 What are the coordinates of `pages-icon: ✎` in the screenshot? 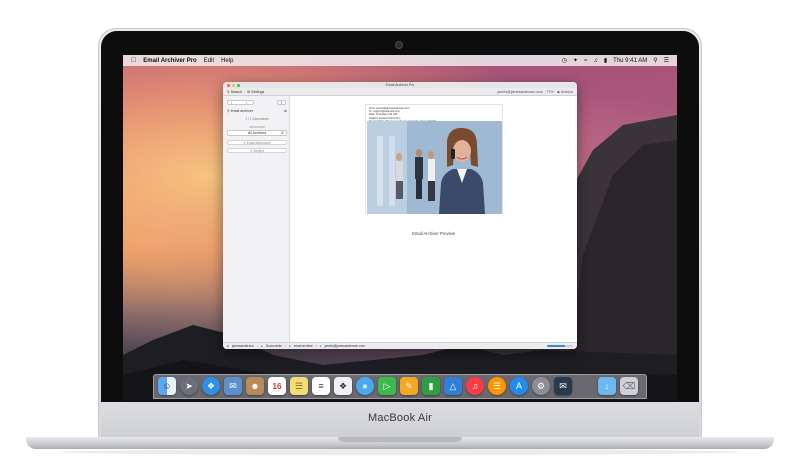 It's located at (409, 386).